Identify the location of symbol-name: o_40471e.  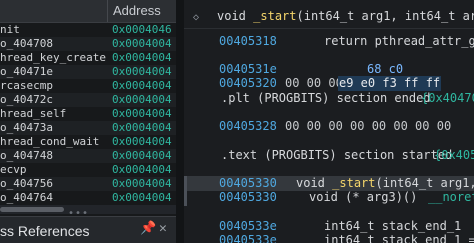
(26, 71).